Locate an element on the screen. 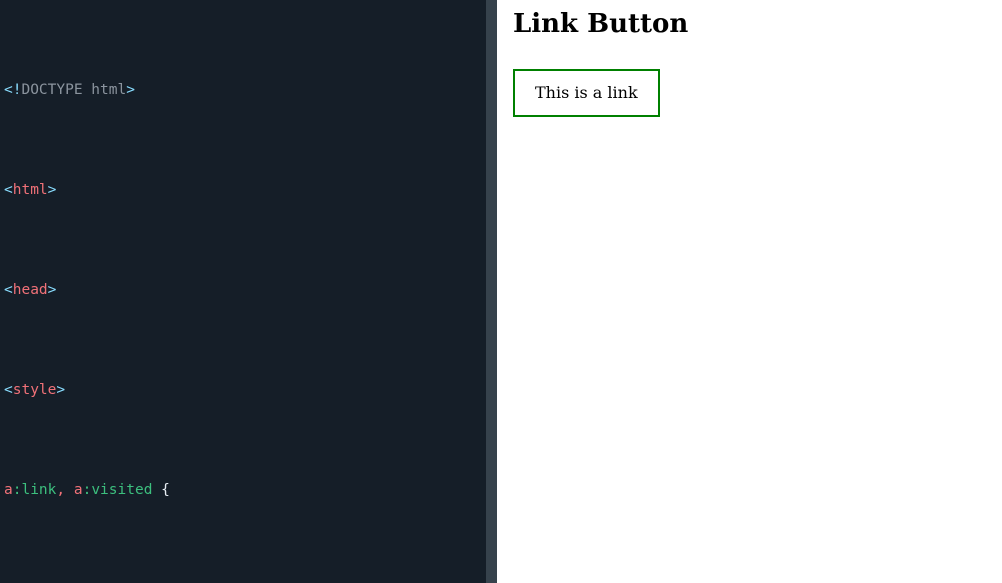  code-pane-scrollbar is located at coordinates (491, 291).